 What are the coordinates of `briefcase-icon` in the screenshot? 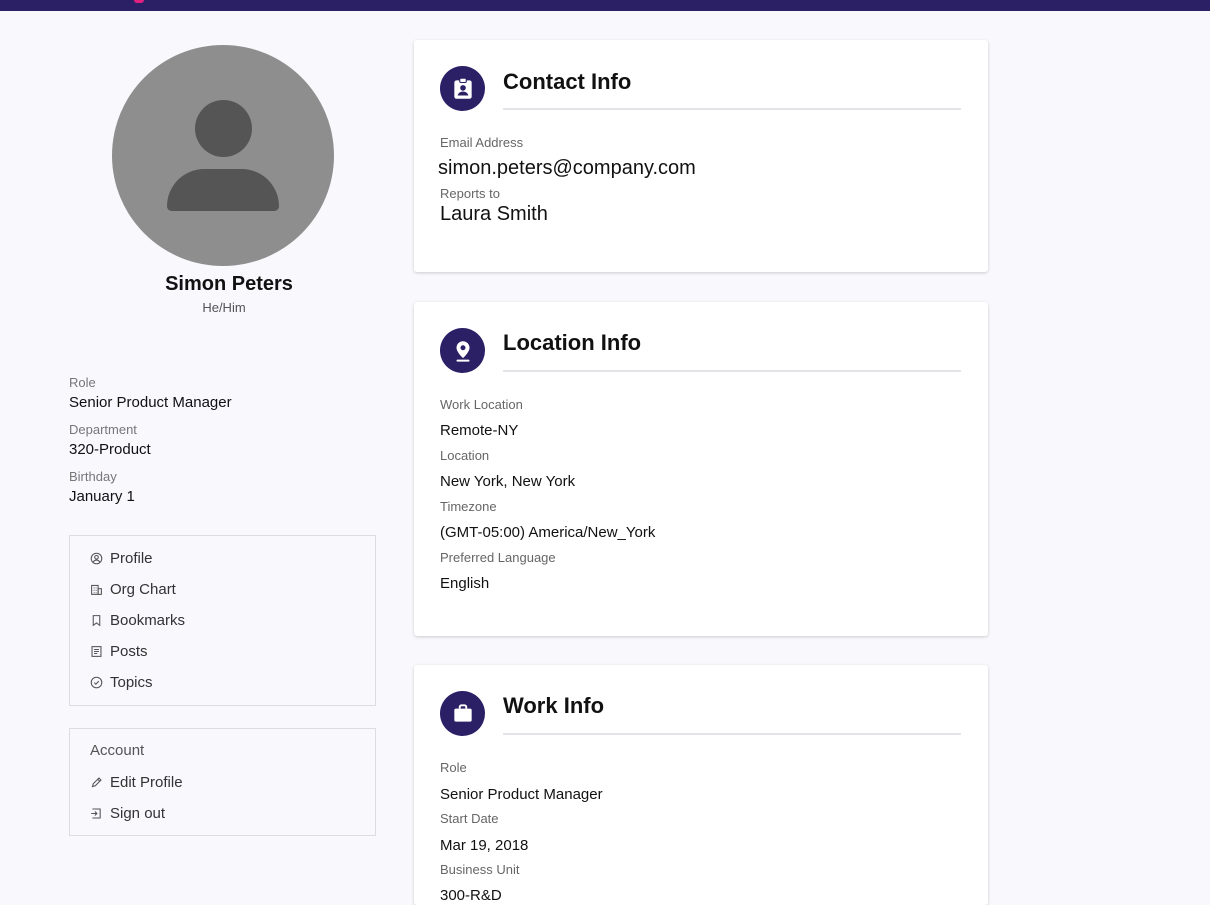 It's located at (462, 712).